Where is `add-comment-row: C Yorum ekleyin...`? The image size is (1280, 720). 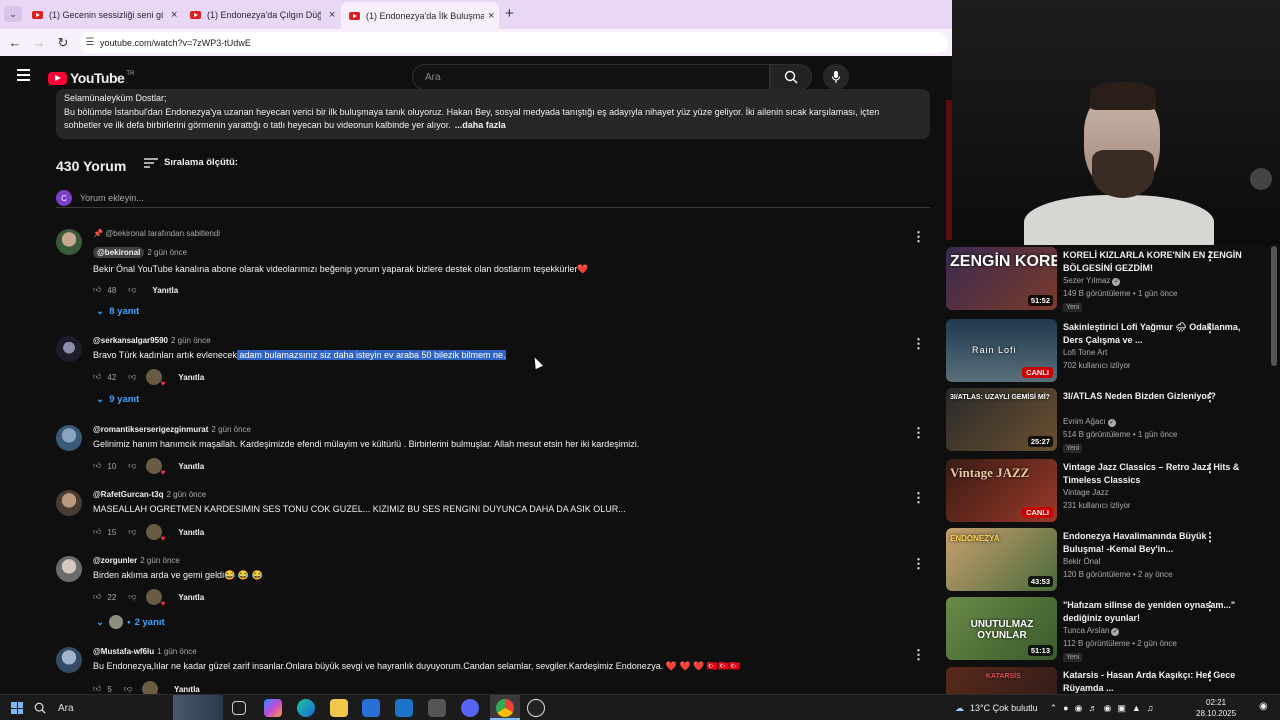 add-comment-row: C Yorum ekleyin... is located at coordinates (493, 199).